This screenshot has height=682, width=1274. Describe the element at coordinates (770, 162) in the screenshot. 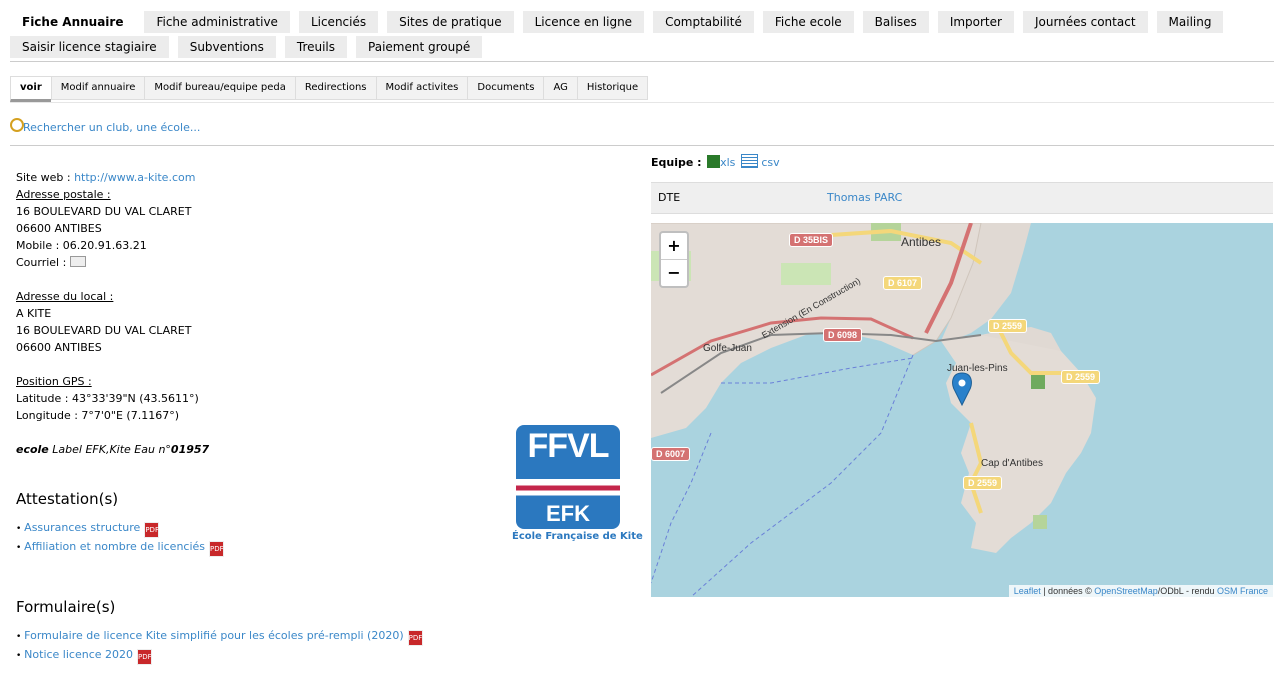

I see `export-csv-link: csv` at that location.